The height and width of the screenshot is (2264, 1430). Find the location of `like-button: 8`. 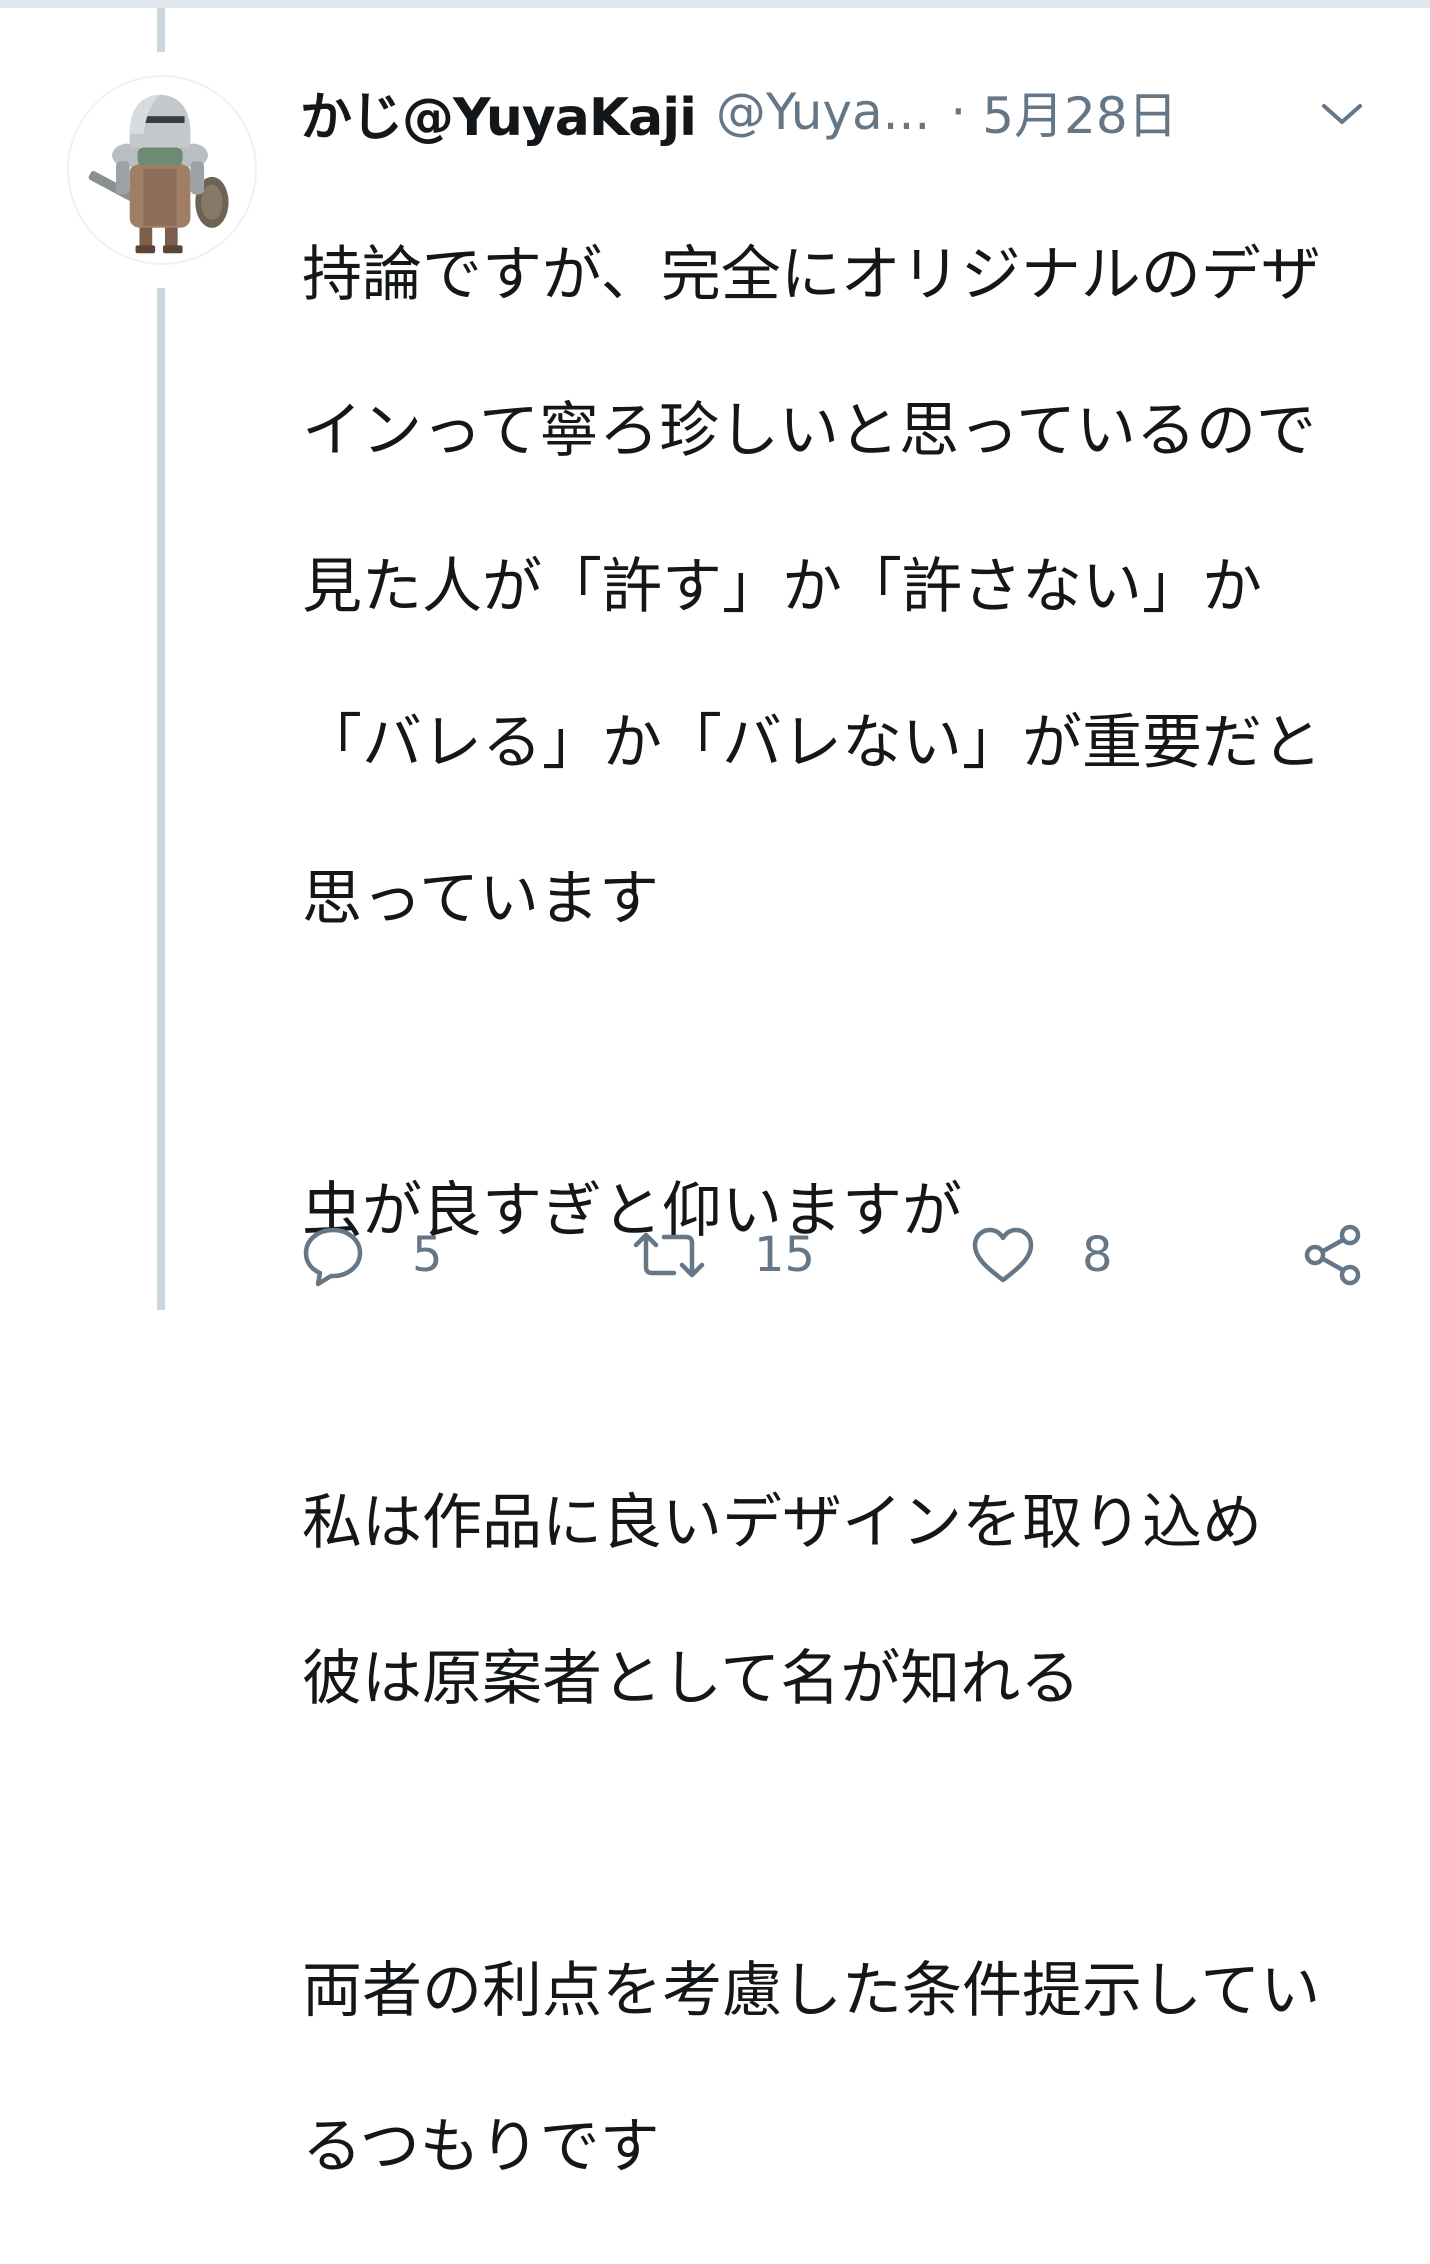

like-button: 8 is located at coordinates (1041, 1255).